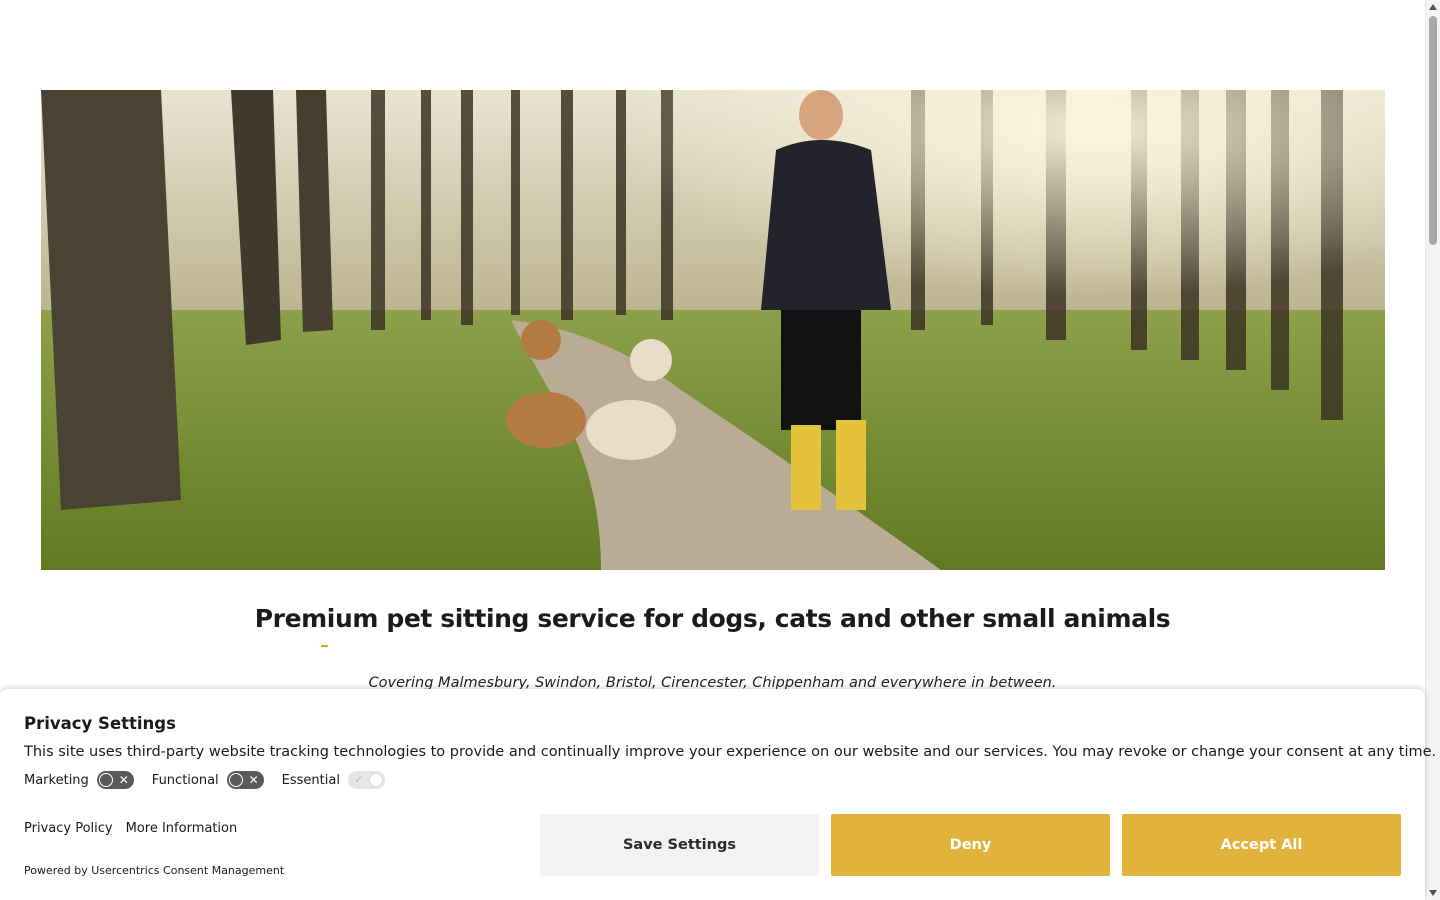 Image resolution: width=1440 pixels, height=900 pixels. Describe the element at coordinates (185, 780) in the screenshot. I see `toggle-label-functional: Functional` at that location.